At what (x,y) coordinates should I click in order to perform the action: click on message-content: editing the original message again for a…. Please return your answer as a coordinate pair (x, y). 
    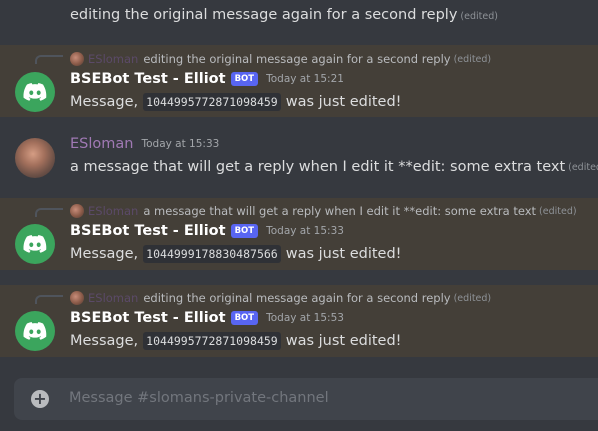
    Looking at the image, I should click on (284, 15).